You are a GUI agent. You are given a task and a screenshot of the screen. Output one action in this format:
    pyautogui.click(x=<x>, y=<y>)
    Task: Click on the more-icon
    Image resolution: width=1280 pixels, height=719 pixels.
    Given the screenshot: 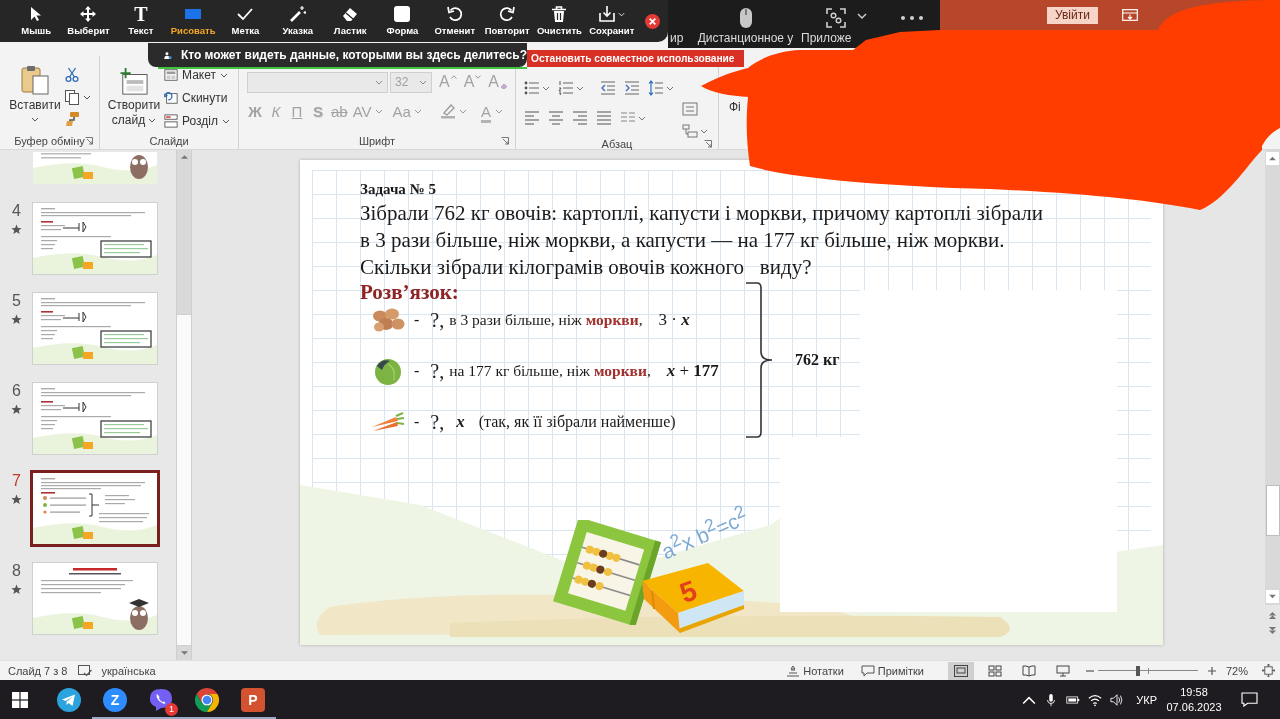 What is the action you would take?
    pyautogui.click(x=912, y=18)
    